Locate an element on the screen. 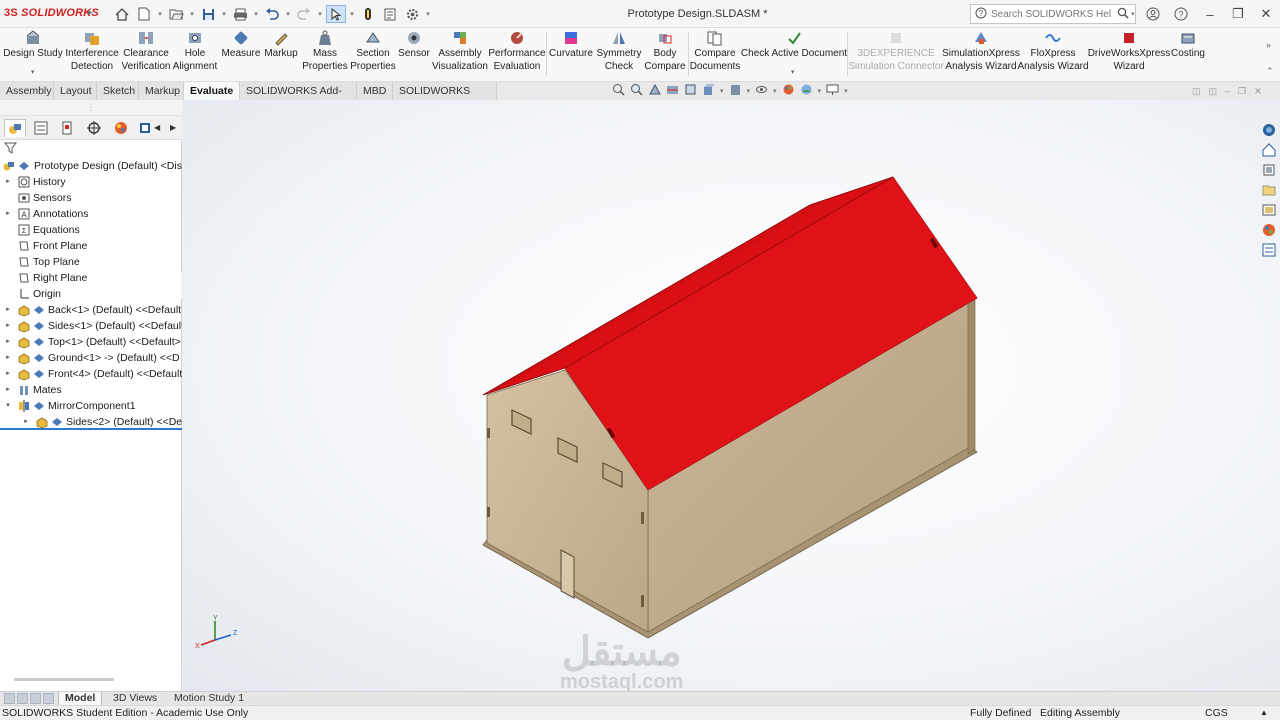  file-properties-icon is located at coordinates (390, 14).